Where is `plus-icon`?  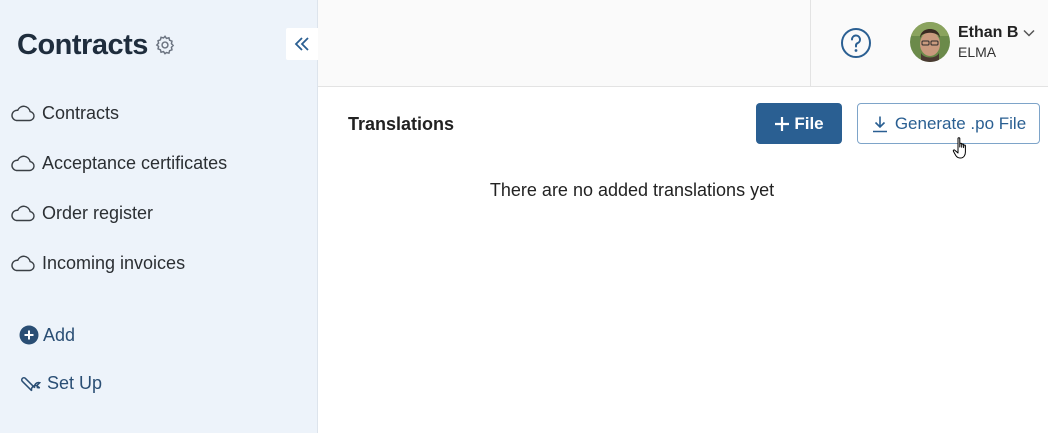
plus-icon is located at coordinates (782, 123).